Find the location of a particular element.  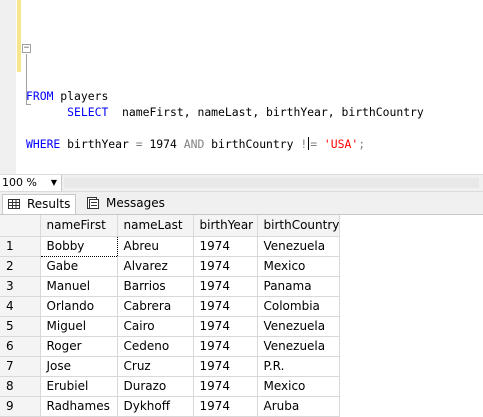

where-column-2: birthCountry is located at coordinates (252, 144).